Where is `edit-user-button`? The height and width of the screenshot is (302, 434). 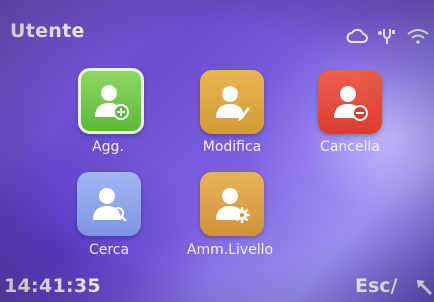 edit-user-button is located at coordinates (232, 102).